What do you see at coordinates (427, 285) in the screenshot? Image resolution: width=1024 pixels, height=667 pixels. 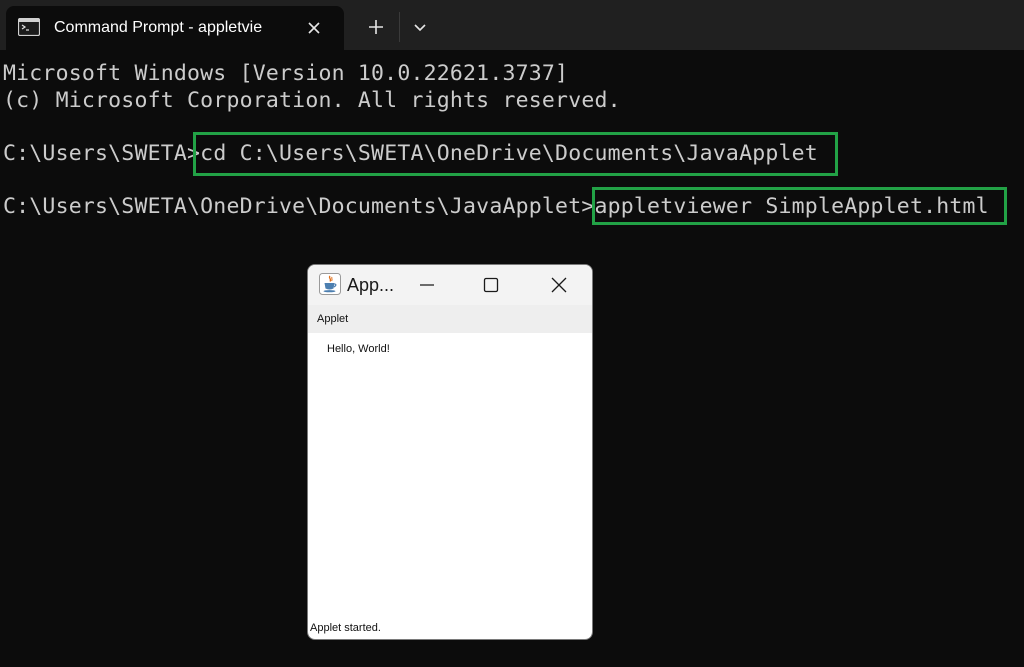 I see `minimize-icon` at bounding box center [427, 285].